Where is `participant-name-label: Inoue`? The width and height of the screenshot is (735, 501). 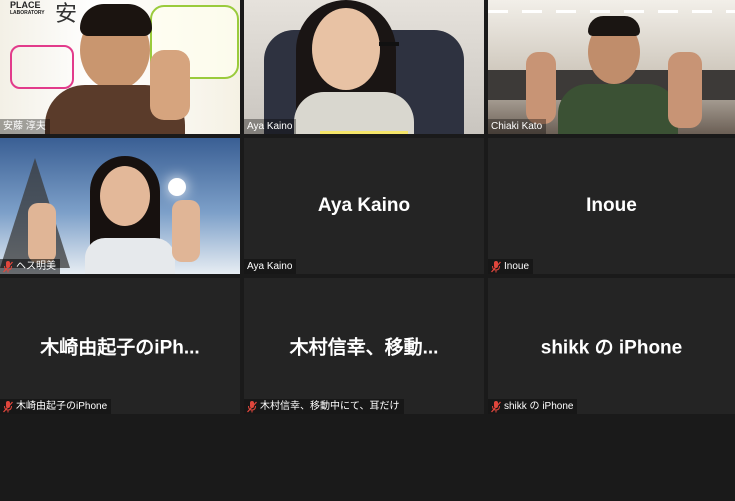 participant-name-label: Inoue is located at coordinates (511, 266).